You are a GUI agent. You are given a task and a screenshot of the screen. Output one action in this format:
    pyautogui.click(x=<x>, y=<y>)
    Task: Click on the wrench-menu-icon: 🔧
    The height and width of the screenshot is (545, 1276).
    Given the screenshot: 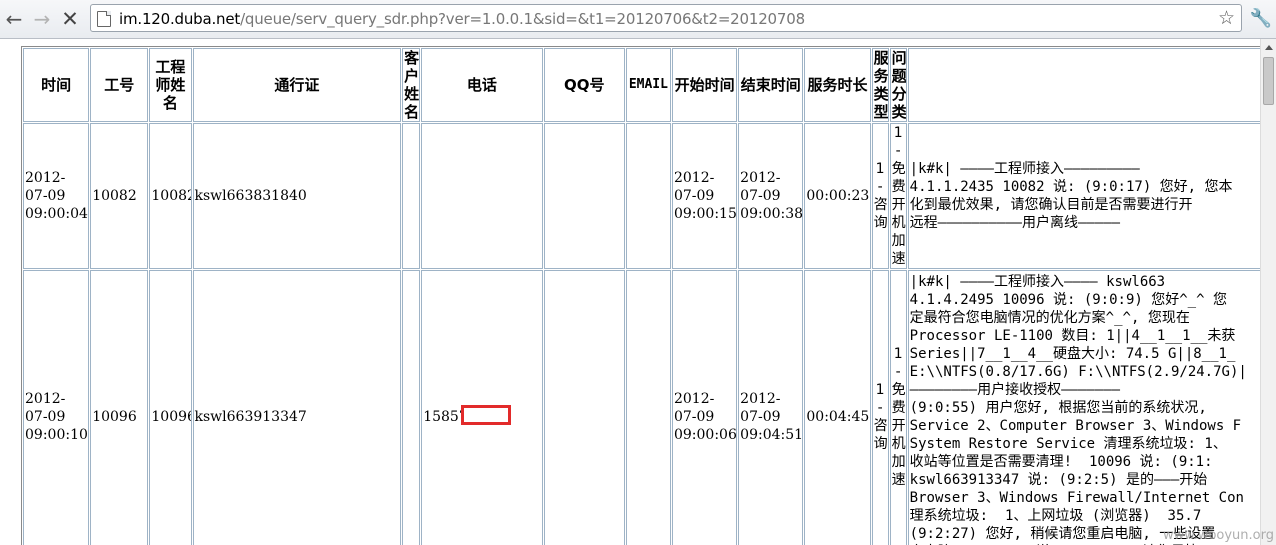 What is the action you would take?
    pyautogui.click(x=1261, y=19)
    